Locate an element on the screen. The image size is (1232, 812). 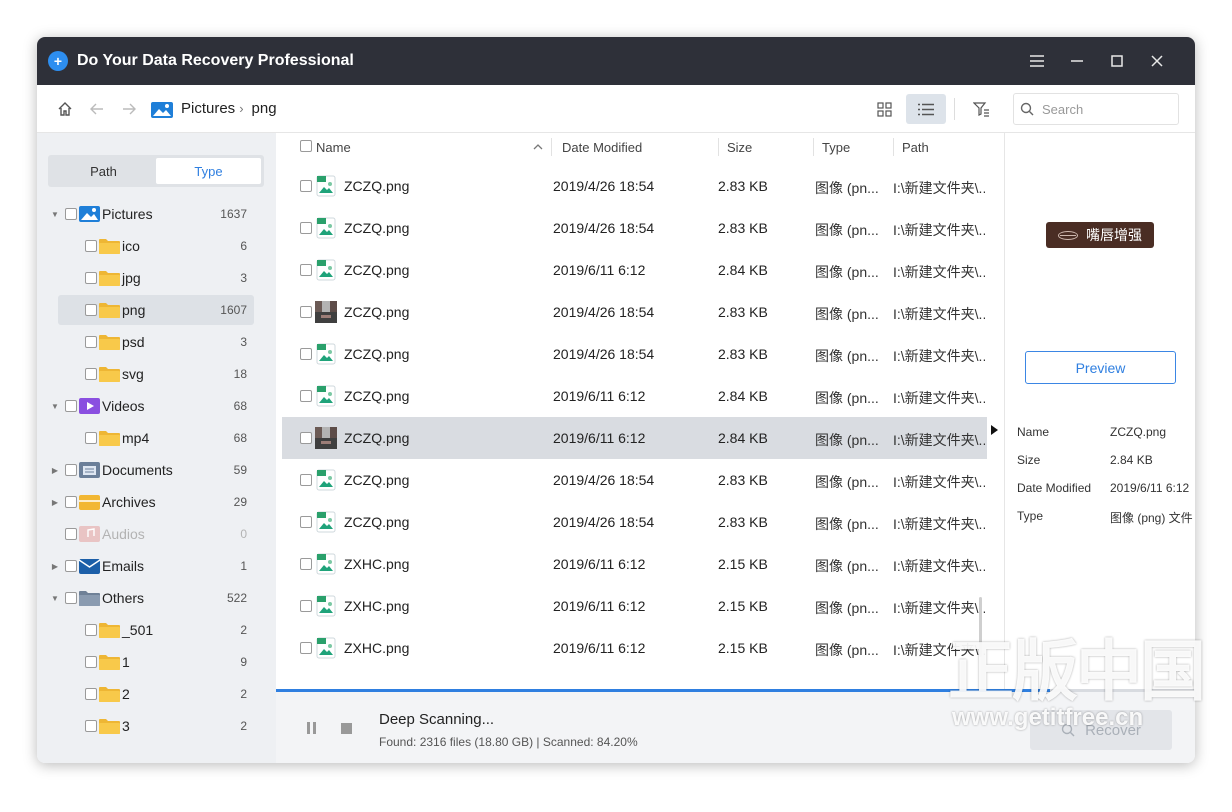
column-type: Type is located at coordinates (836, 147).